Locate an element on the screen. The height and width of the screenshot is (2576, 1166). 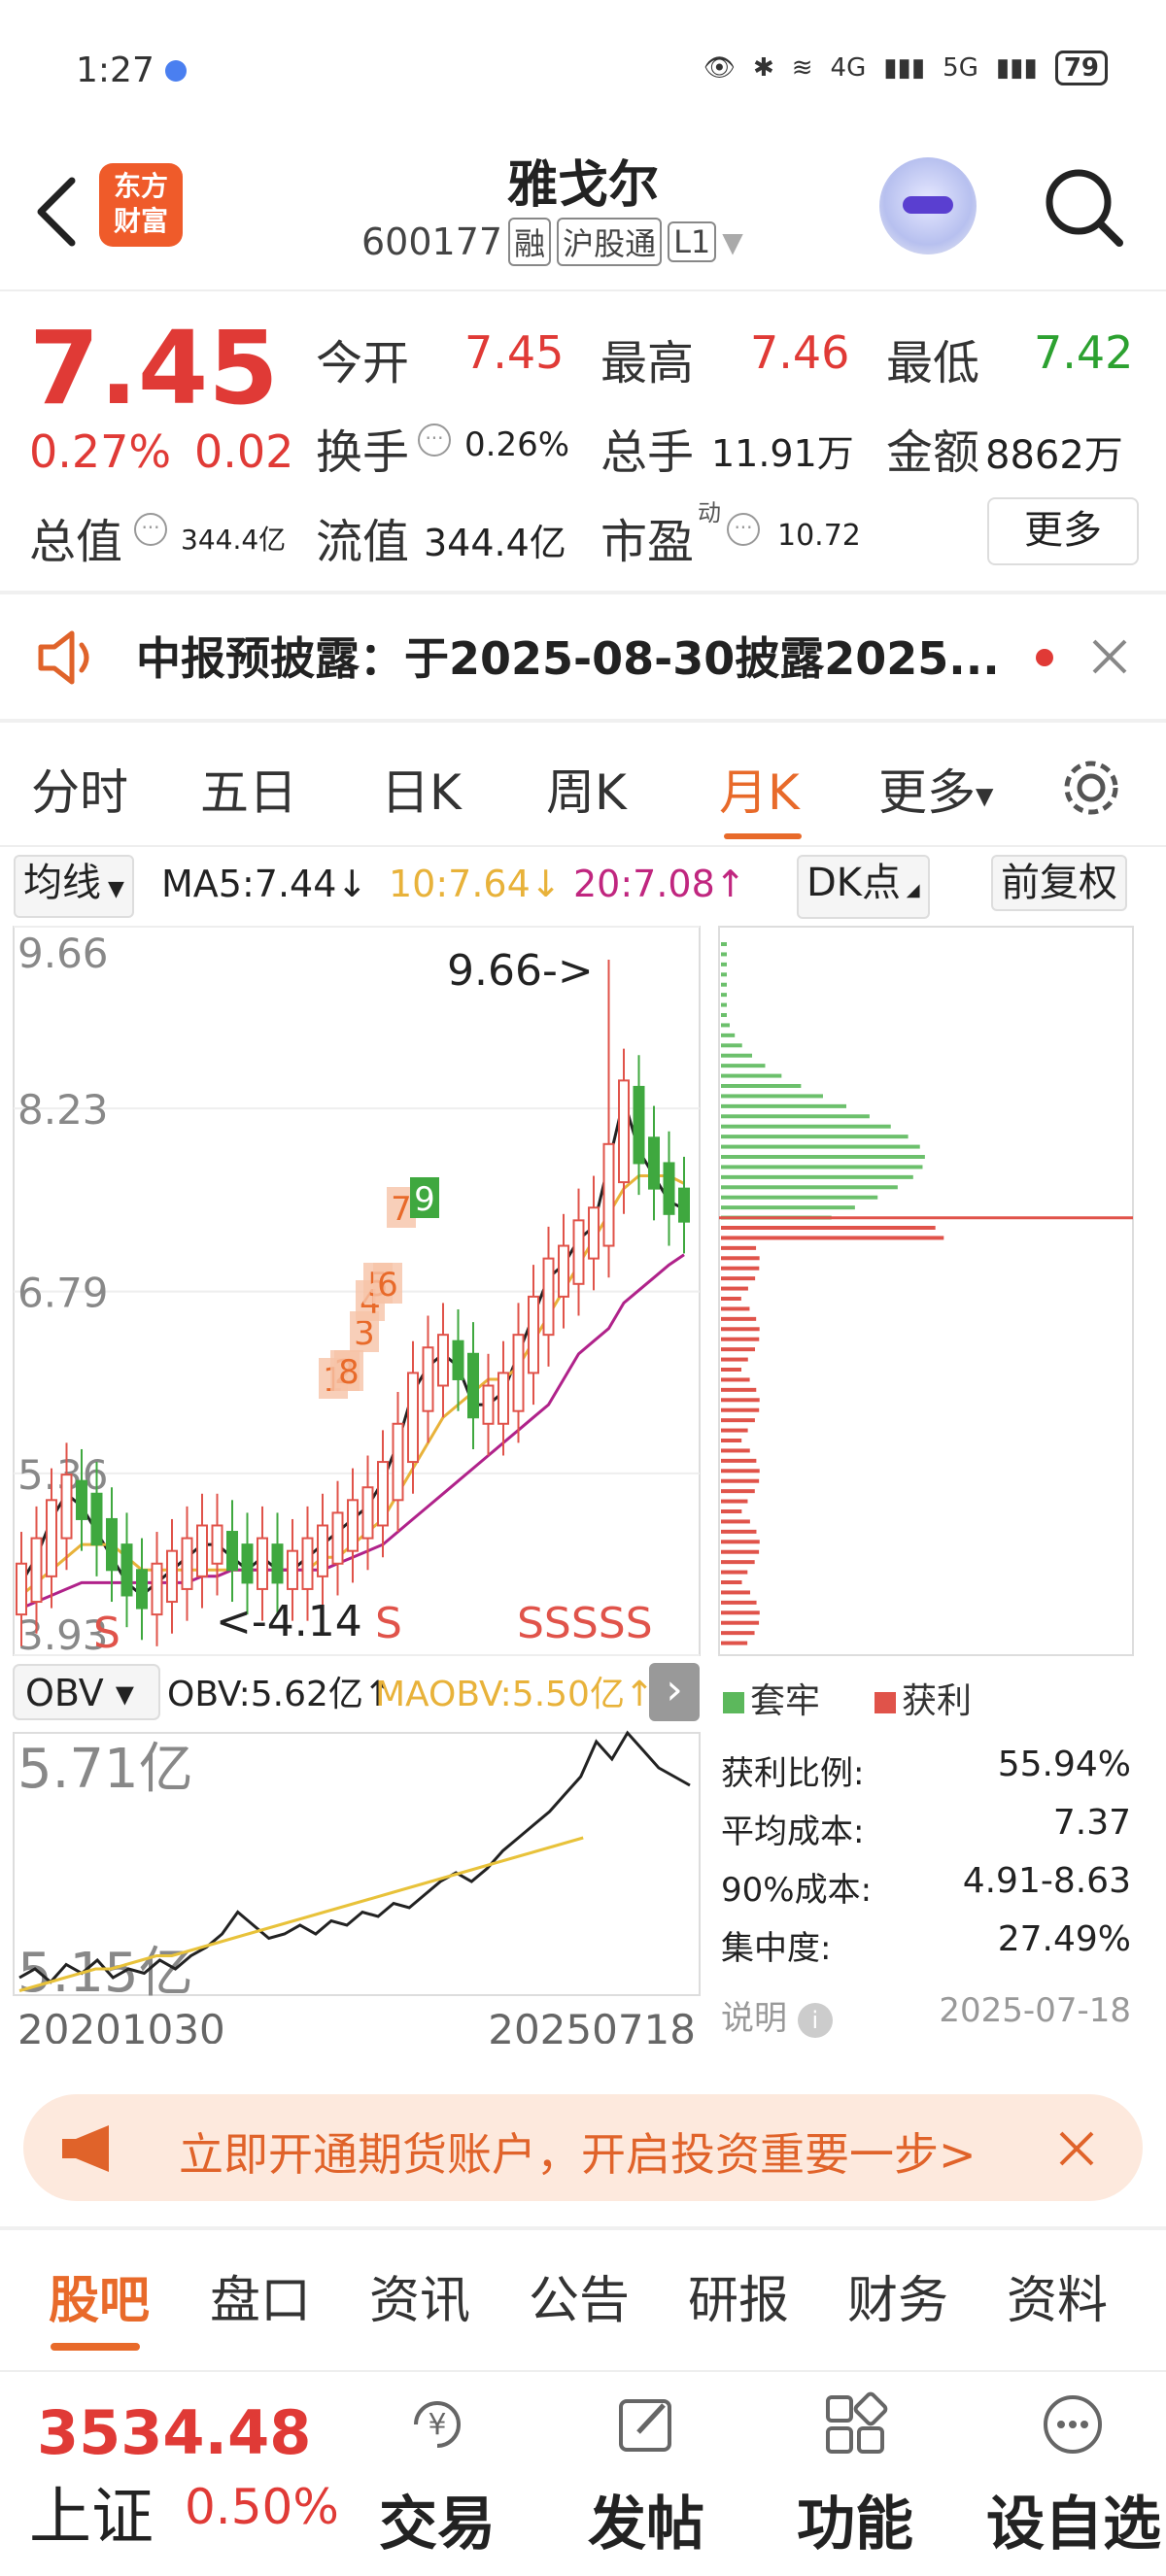
tab-research: 研报 is located at coordinates (738, 2295).